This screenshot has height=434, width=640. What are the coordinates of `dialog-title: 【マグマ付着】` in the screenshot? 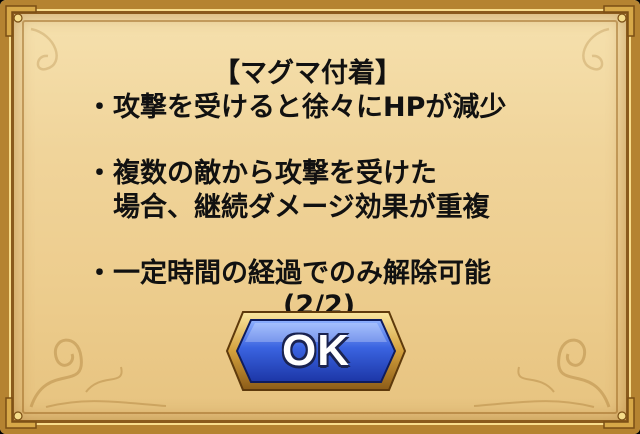 It's located at (307, 73).